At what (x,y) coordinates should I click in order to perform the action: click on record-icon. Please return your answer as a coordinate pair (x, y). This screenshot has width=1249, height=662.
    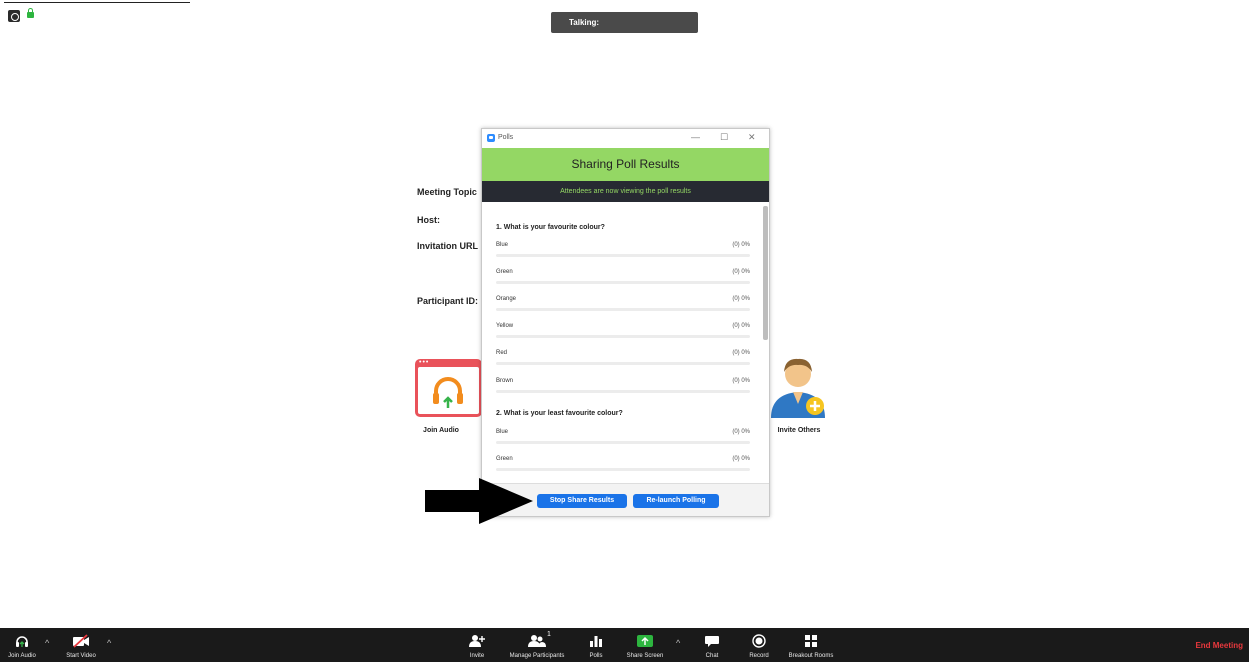
    Looking at the image, I should click on (759, 641).